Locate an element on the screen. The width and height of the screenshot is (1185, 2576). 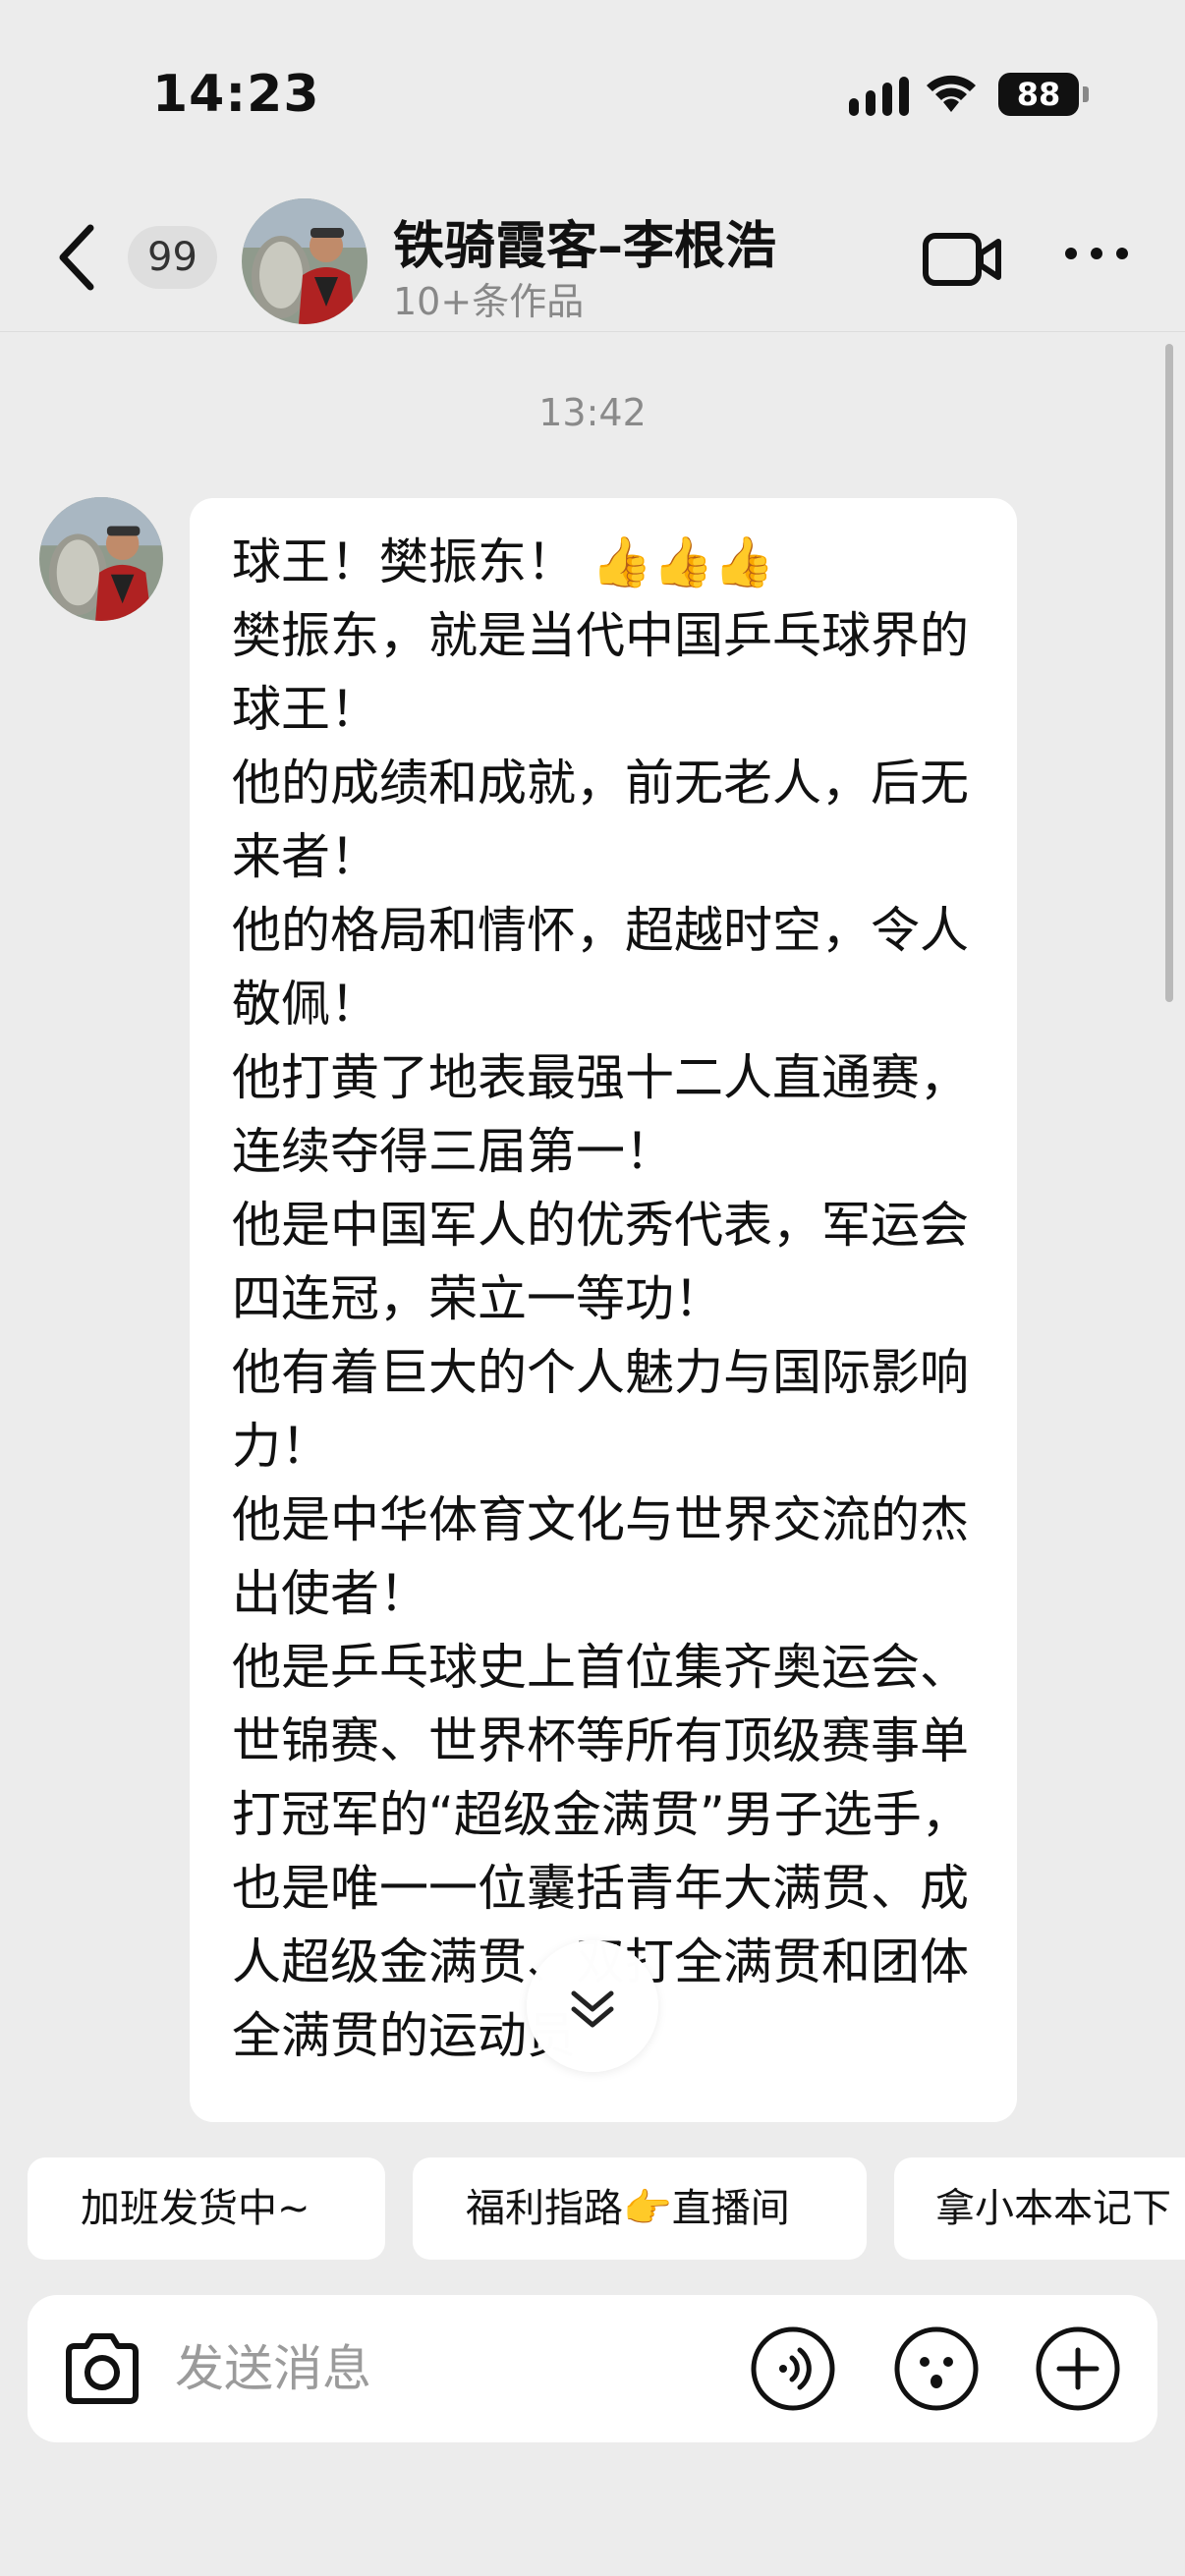
camera-icon is located at coordinates (102, 2368).